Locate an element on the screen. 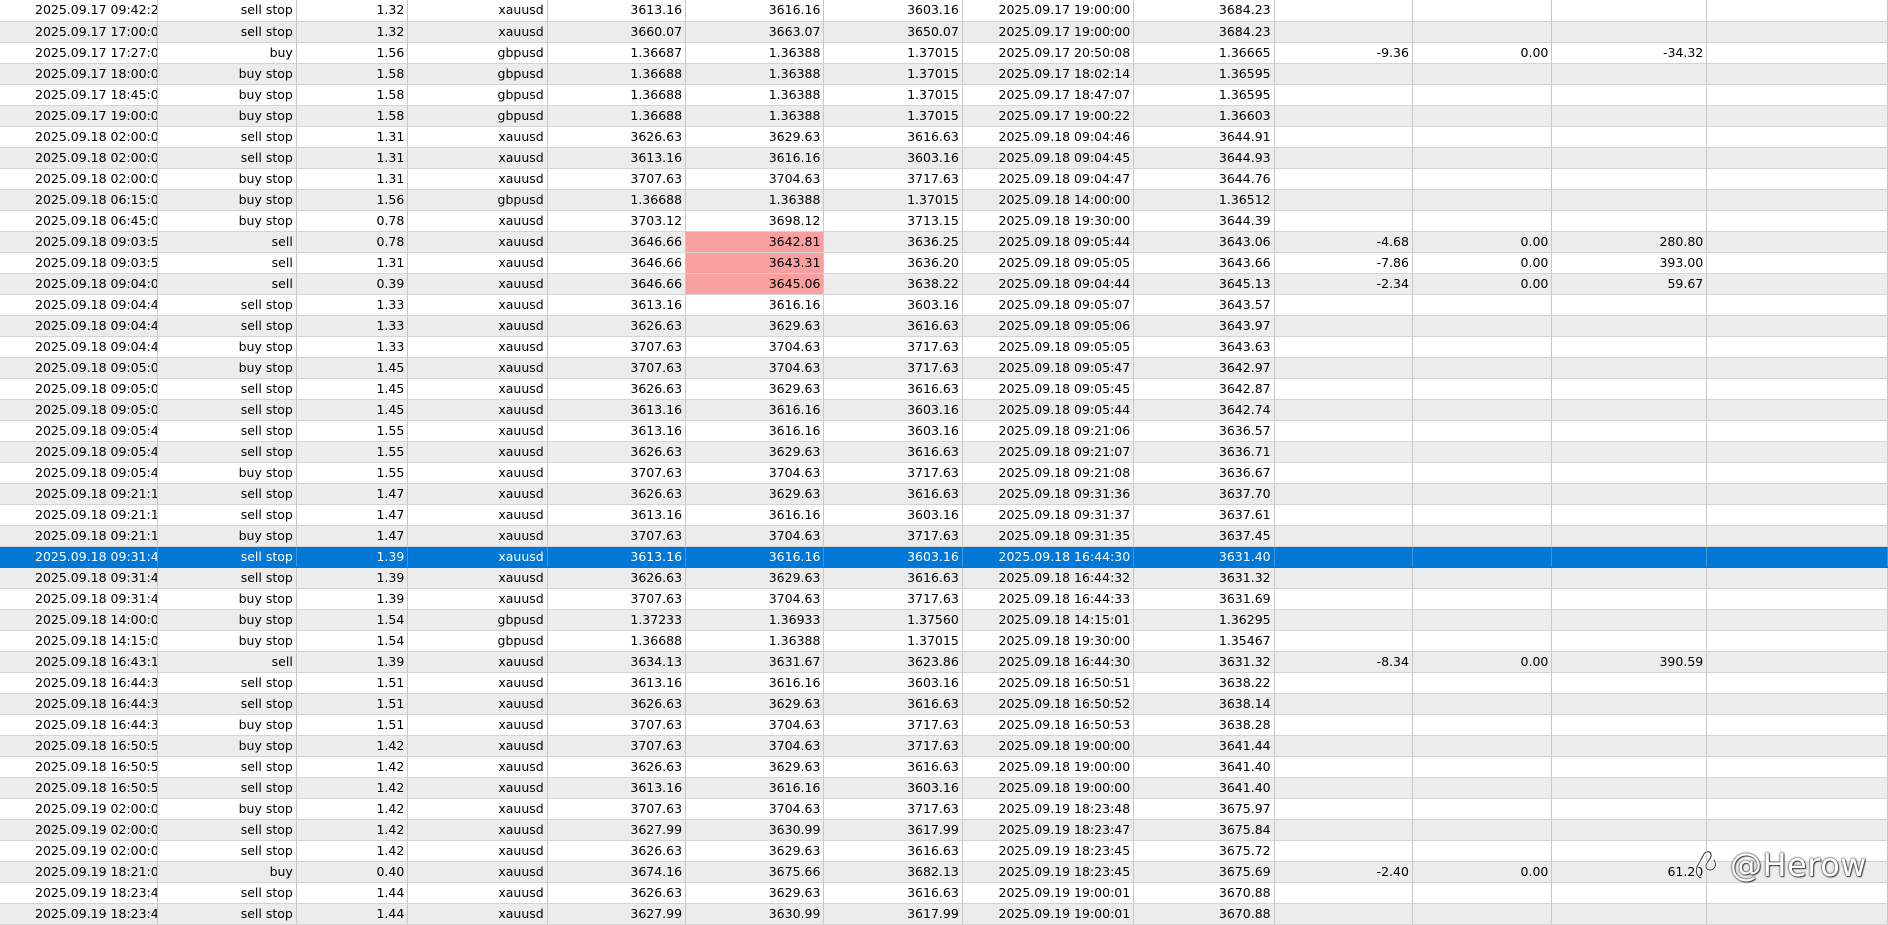 This screenshot has width=1888, height=925. commission-cell: -2.40 is located at coordinates (1343, 872).